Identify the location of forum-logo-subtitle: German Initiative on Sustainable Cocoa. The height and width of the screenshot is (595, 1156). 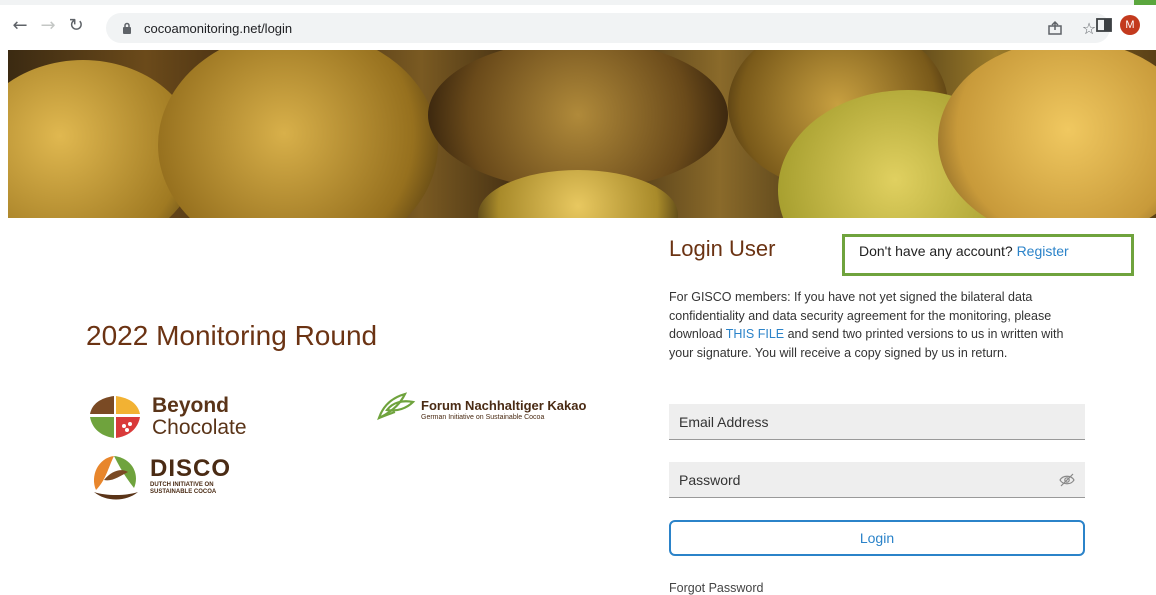
(483, 417).